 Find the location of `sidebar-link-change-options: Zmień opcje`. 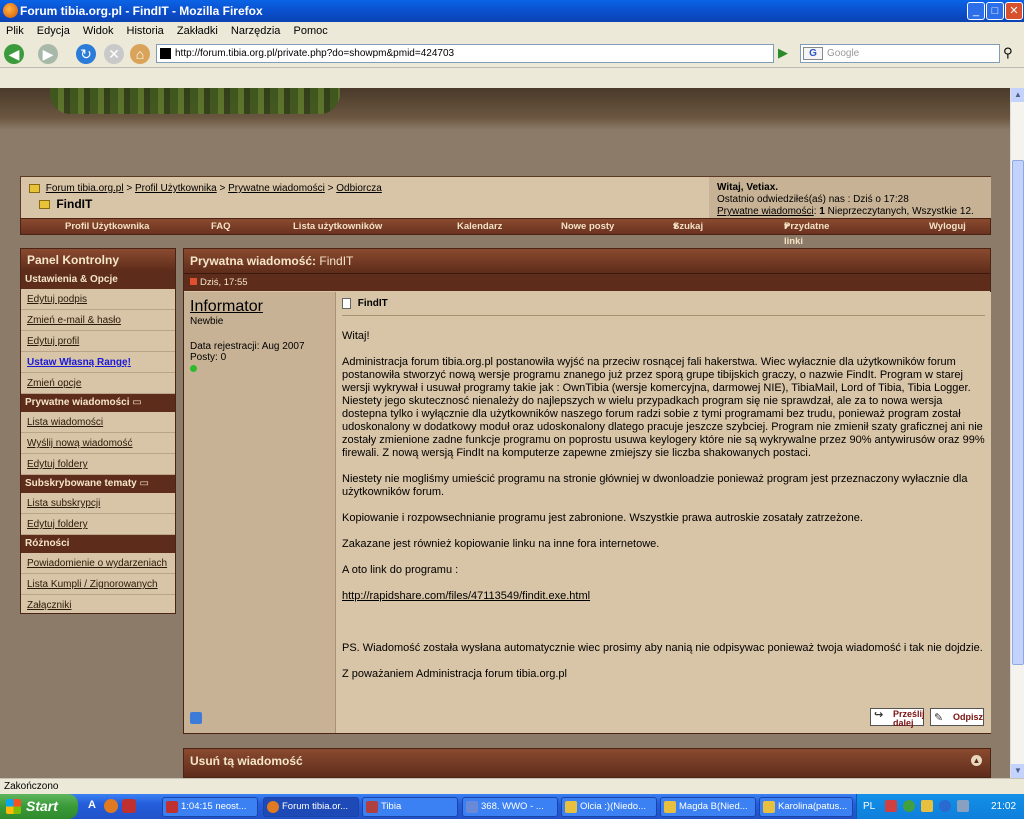

sidebar-link-change-options: Zmień opcje is located at coordinates (54, 383).